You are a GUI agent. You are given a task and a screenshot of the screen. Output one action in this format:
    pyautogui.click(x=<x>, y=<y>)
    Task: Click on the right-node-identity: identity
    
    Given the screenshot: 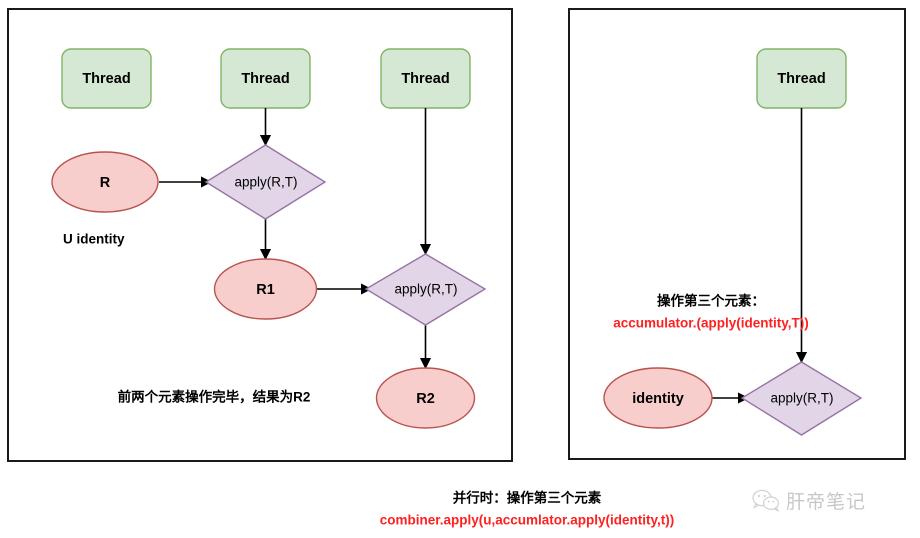 What is the action you would take?
    pyautogui.click(x=658, y=398)
    